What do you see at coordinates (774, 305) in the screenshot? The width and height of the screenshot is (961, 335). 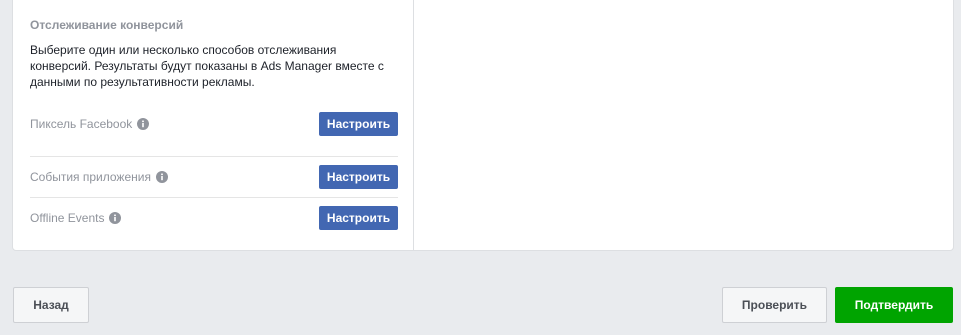 I see `review-button: Проверить` at bounding box center [774, 305].